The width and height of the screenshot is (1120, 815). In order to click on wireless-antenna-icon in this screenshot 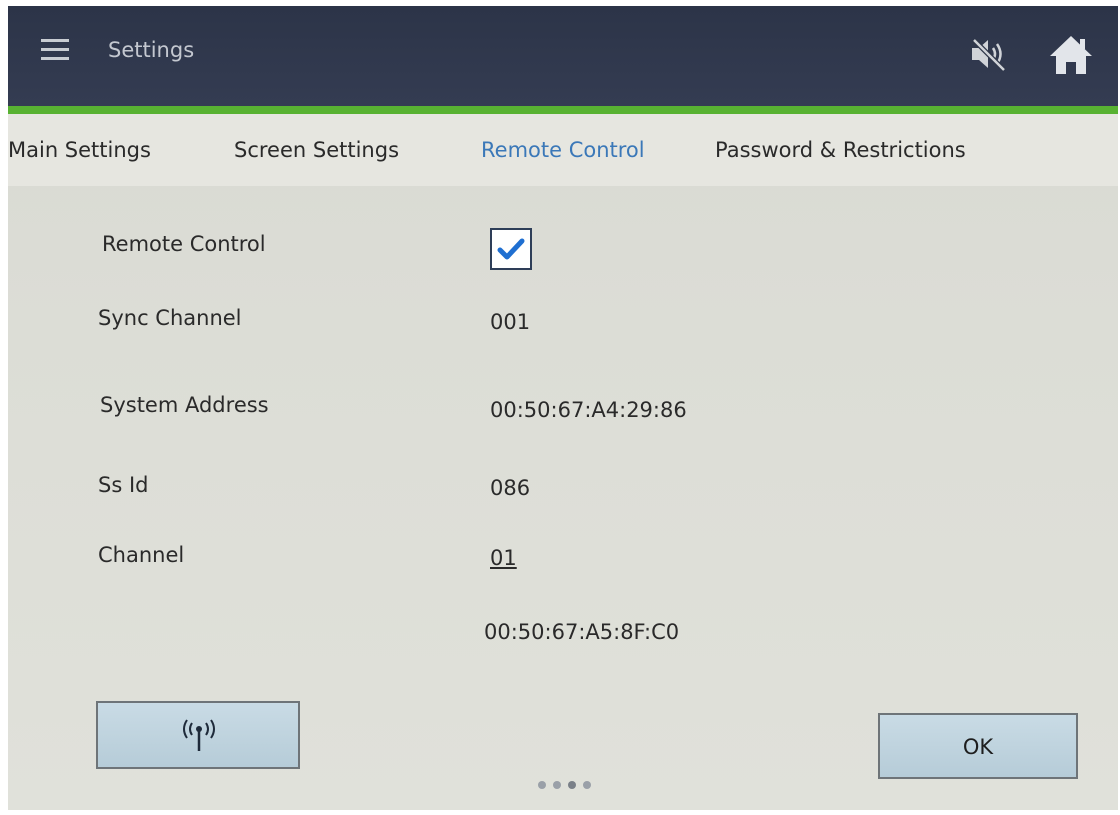, I will do `click(199, 735)`.